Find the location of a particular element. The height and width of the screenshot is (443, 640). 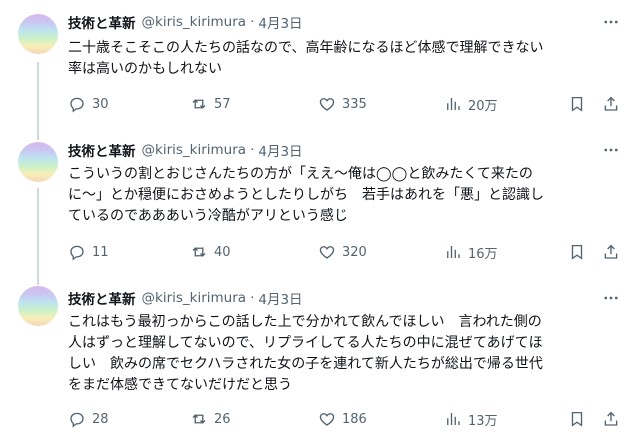

views-button: 16万 is located at coordinates (471, 252).